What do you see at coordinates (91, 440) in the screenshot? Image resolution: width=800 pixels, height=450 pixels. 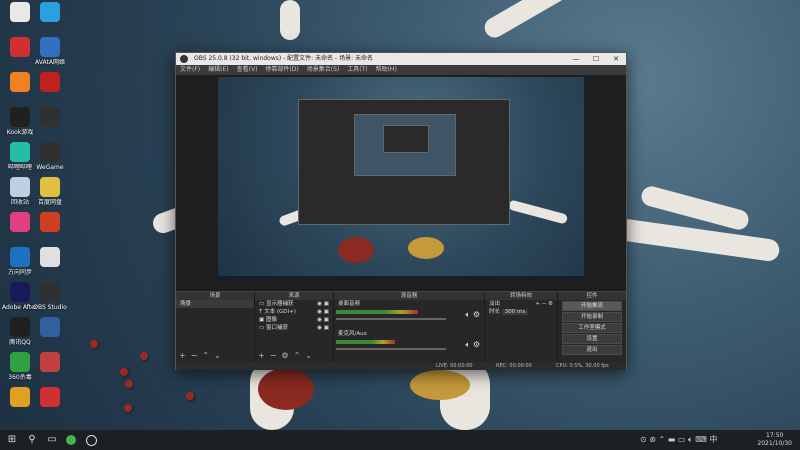 I see `obs-taskbar-icon` at bounding box center [91, 440].